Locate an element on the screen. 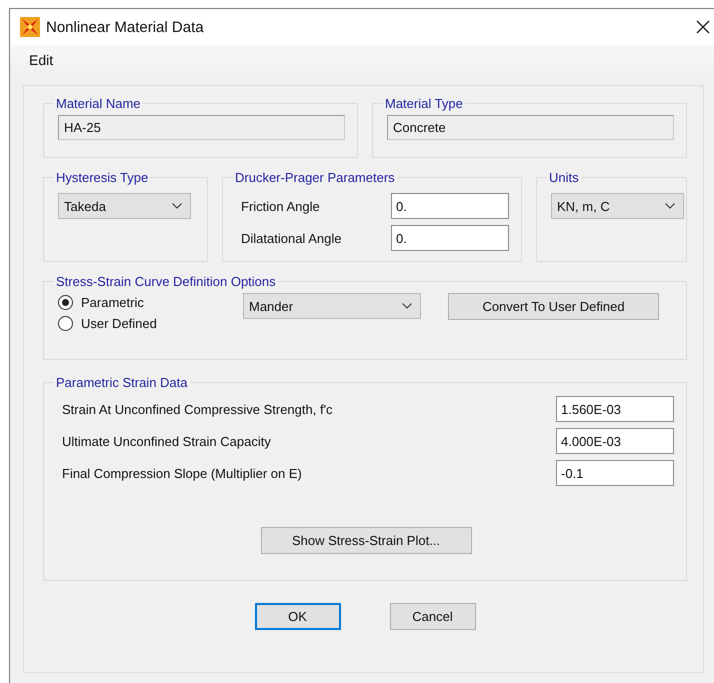 This screenshot has width=714, height=683. material-type-field: Concrete is located at coordinates (530, 127).